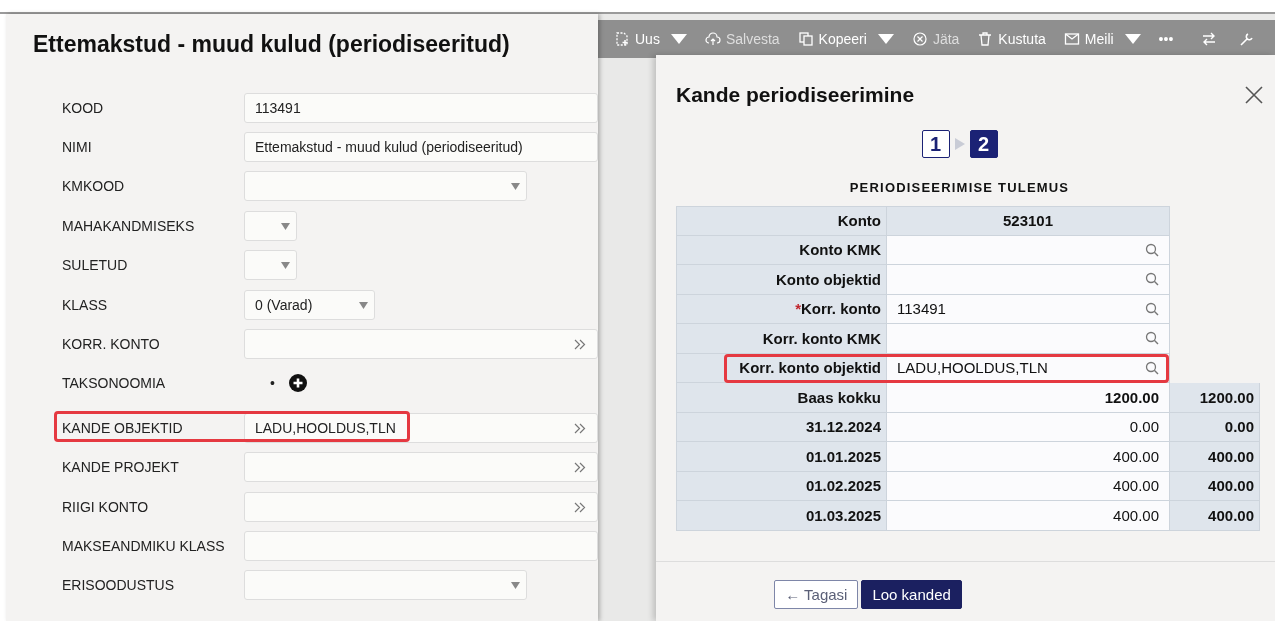 Image resolution: width=1275 pixels, height=621 pixels. Describe the element at coordinates (421, 147) in the screenshot. I see `input-field: Ettemakstud - muud kulud (periodiseeritud)` at that location.